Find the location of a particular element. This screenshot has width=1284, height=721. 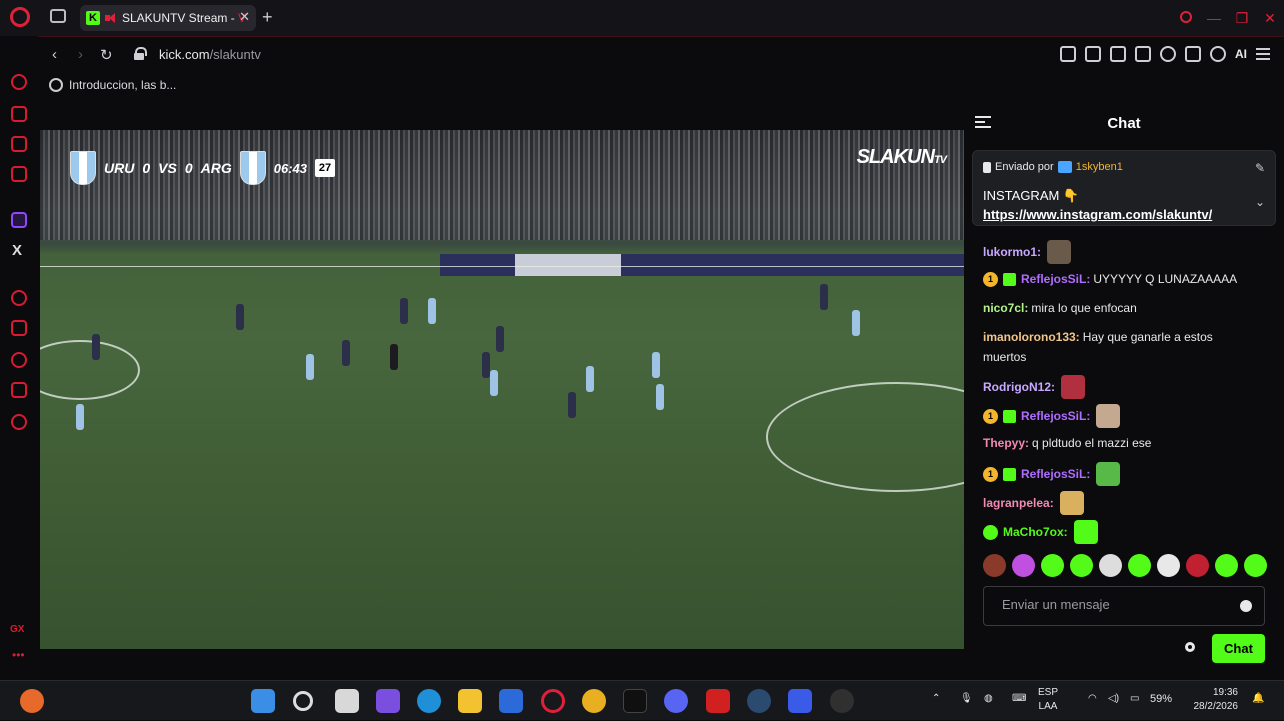

lock-icon is located at coordinates (140, 53).